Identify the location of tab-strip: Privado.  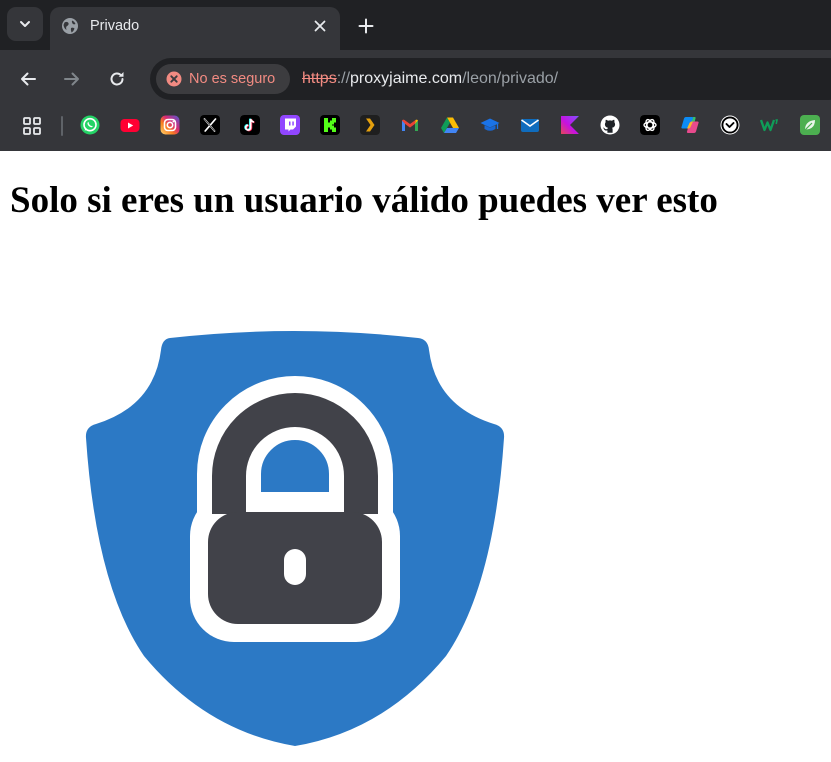
(415, 25).